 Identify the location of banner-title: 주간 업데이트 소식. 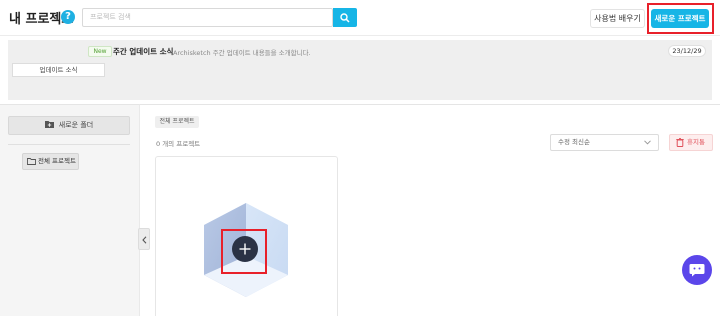
(143, 51).